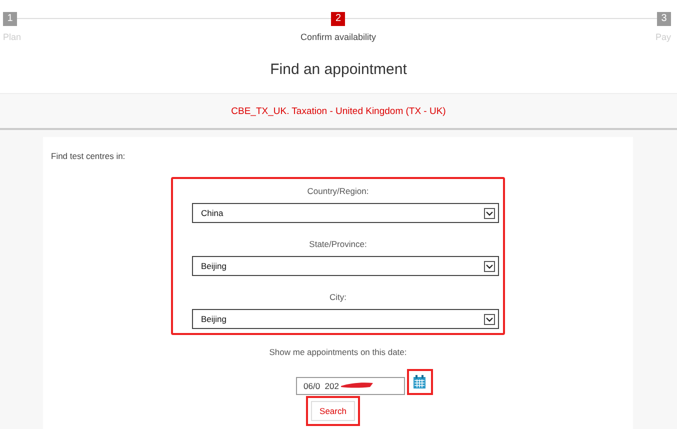 This screenshot has height=429, width=677. What do you see at coordinates (338, 19) in the screenshot?
I see `step-number: 2` at bounding box center [338, 19].